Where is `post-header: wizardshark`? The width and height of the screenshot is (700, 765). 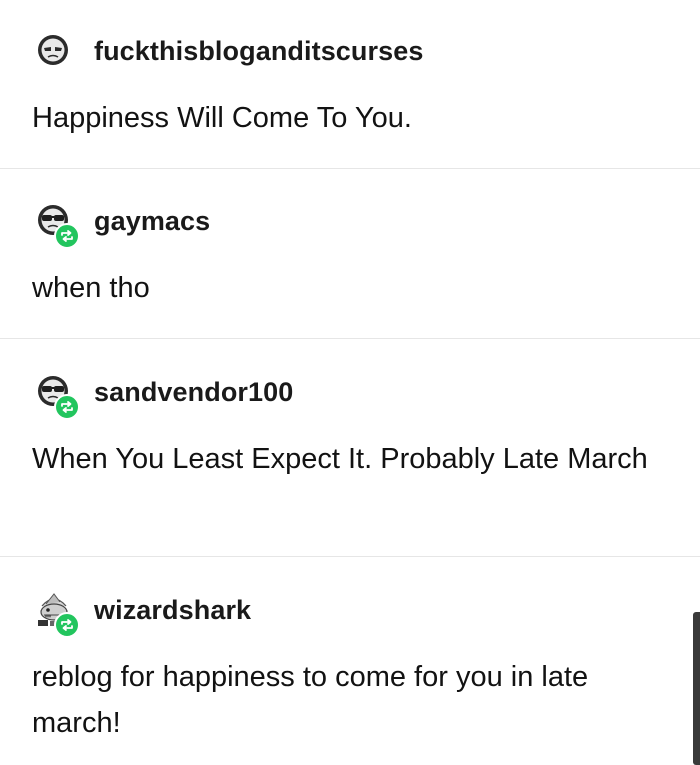 post-header: wizardshark is located at coordinates (141, 614).